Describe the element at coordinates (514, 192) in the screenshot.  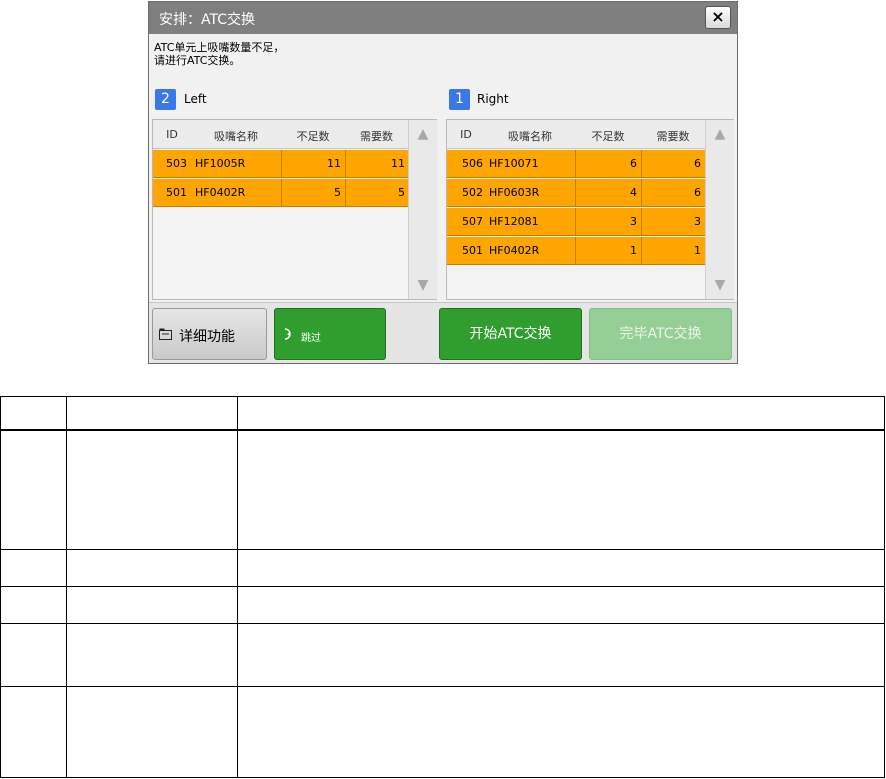
I see `row-name: HF0603R` at that location.